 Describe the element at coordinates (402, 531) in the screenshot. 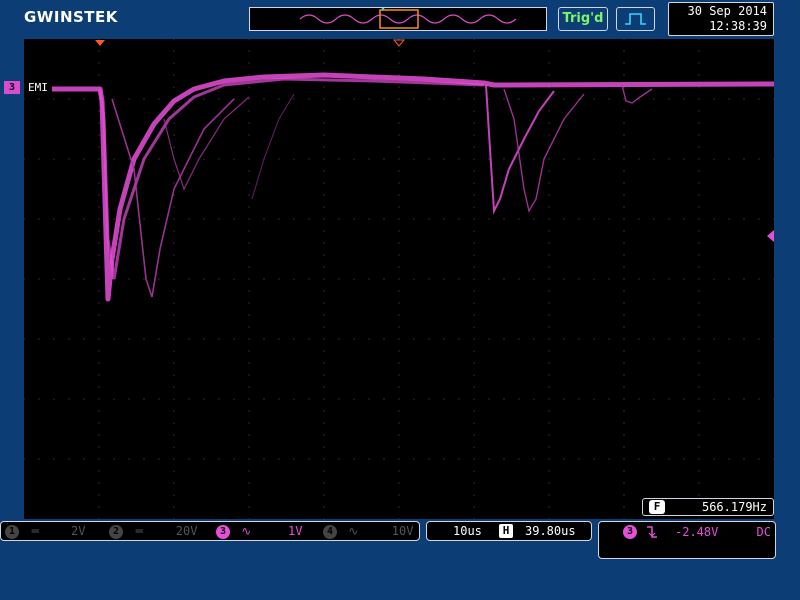

I see `ch4-scale: 10V` at that location.